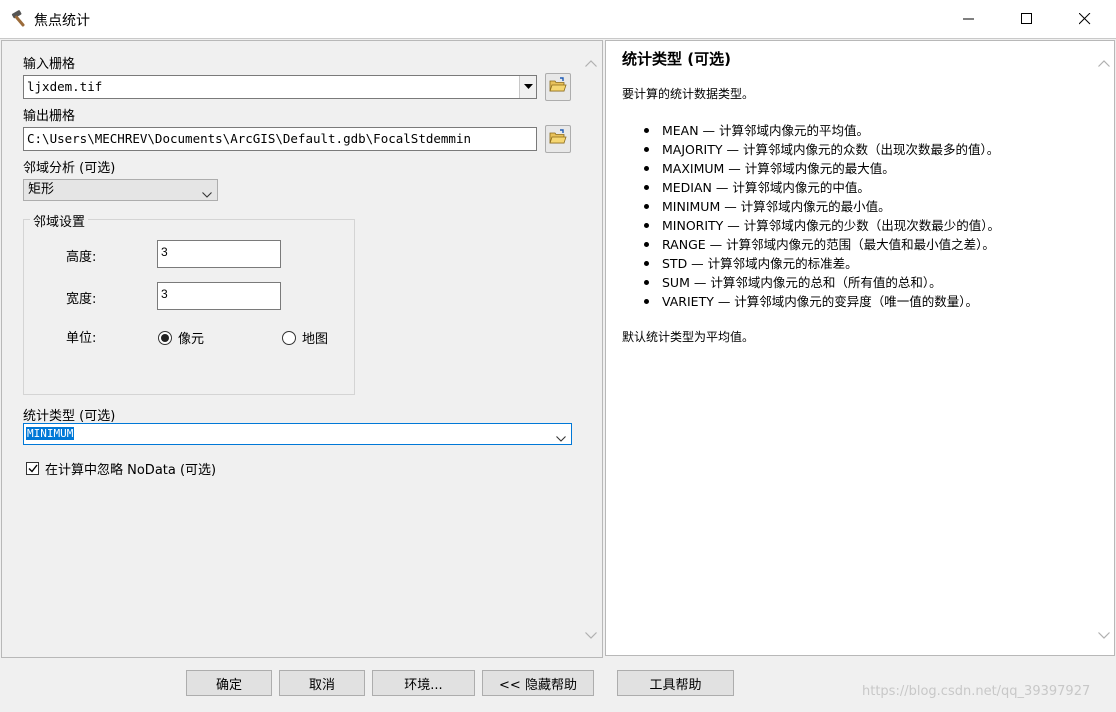 This screenshot has width=1116, height=712. I want to click on help-title: 统计类型 (可选), so click(676, 59).